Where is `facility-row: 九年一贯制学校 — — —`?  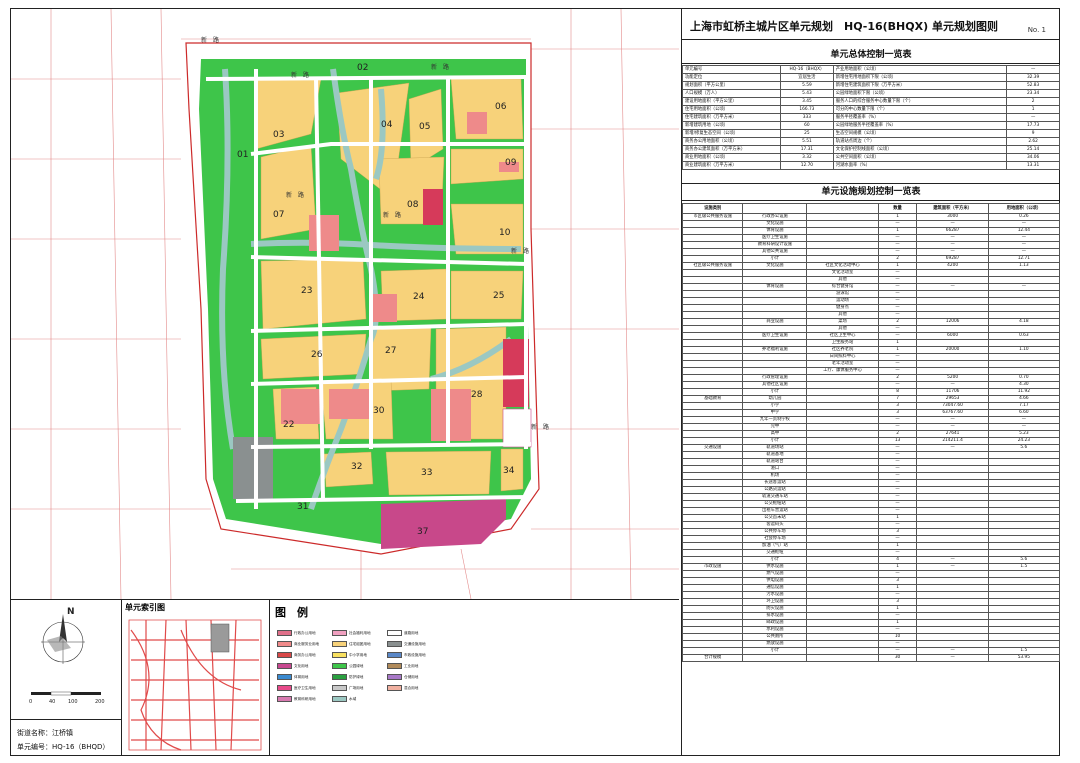
facility-row: 九年一贯制学校 — — — is located at coordinates (871, 420).